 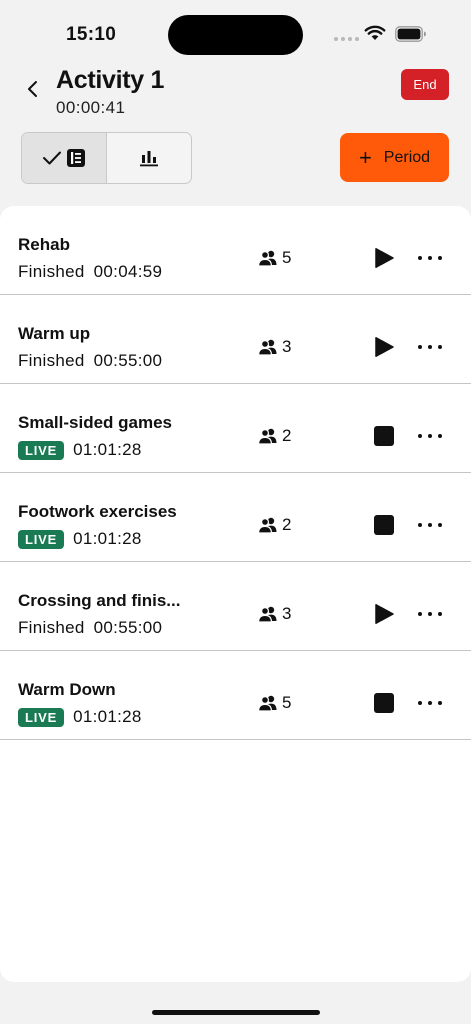 What do you see at coordinates (64, 158) in the screenshot?
I see `list-view-tab` at bounding box center [64, 158].